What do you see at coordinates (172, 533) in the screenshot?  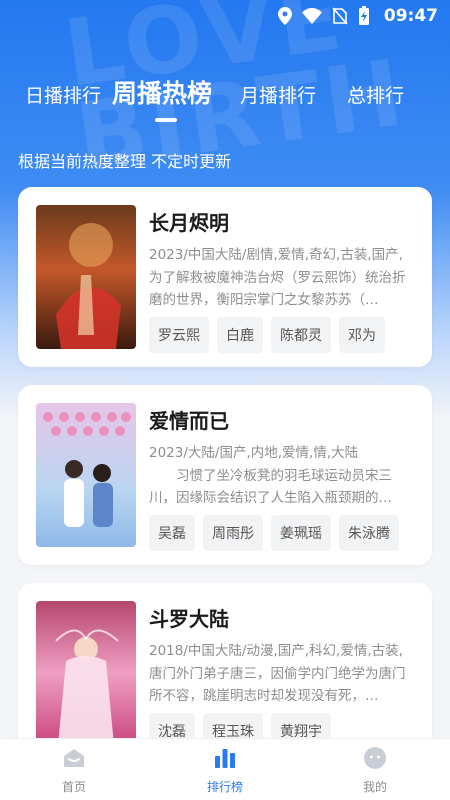 I see `actor-tag: 吴磊` at bounding box center [172, 533].